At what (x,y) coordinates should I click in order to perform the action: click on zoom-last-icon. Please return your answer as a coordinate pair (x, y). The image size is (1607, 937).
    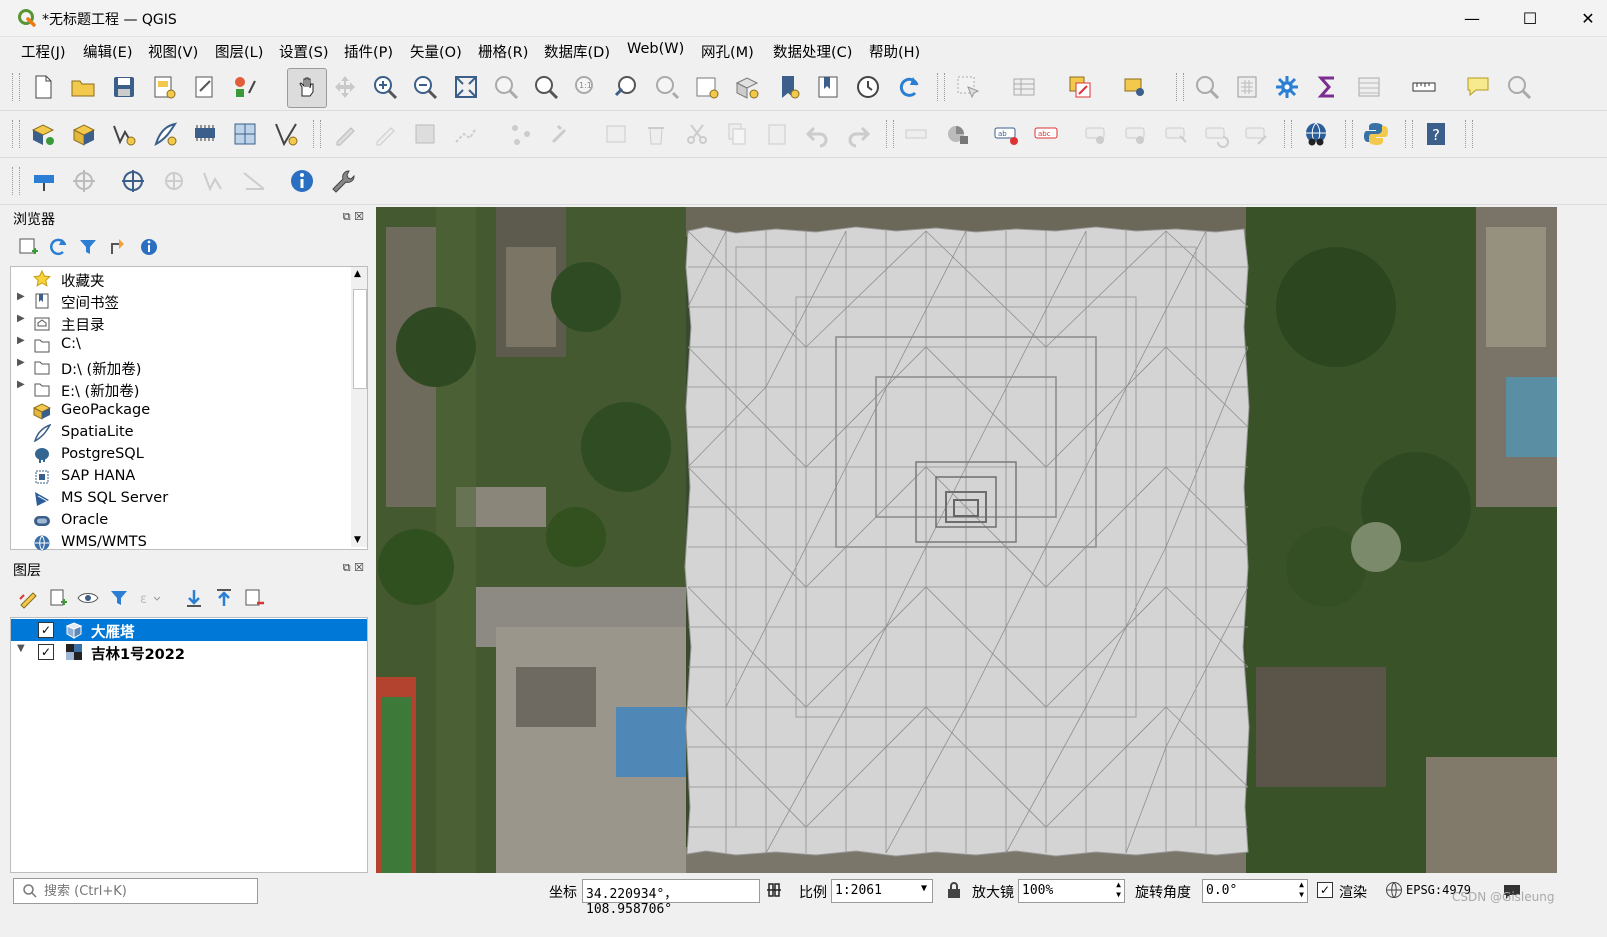
    Looking at the image, I should click on (627, 87).